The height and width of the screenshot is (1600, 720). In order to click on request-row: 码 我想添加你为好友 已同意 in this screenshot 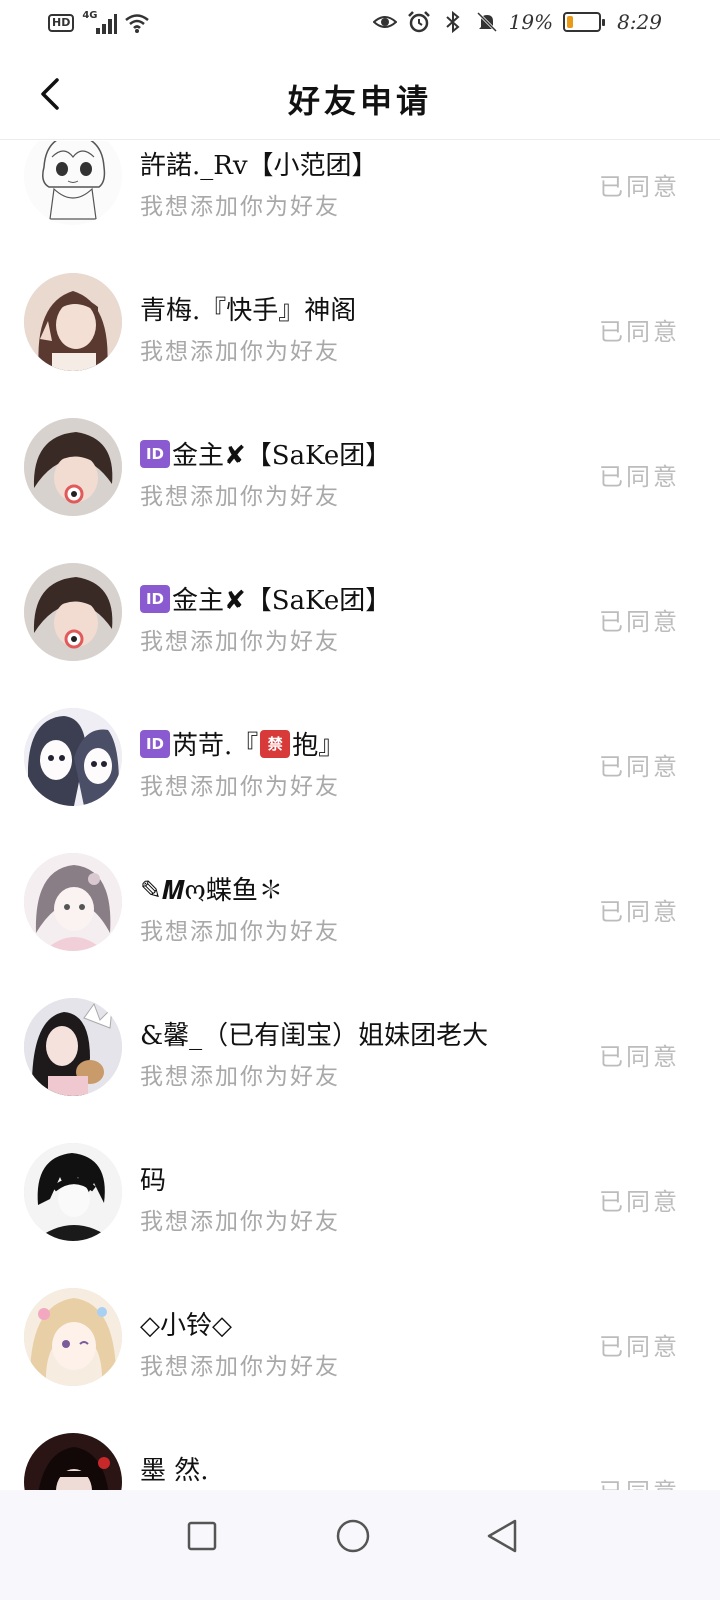, I will do `click(360, 1222)`.